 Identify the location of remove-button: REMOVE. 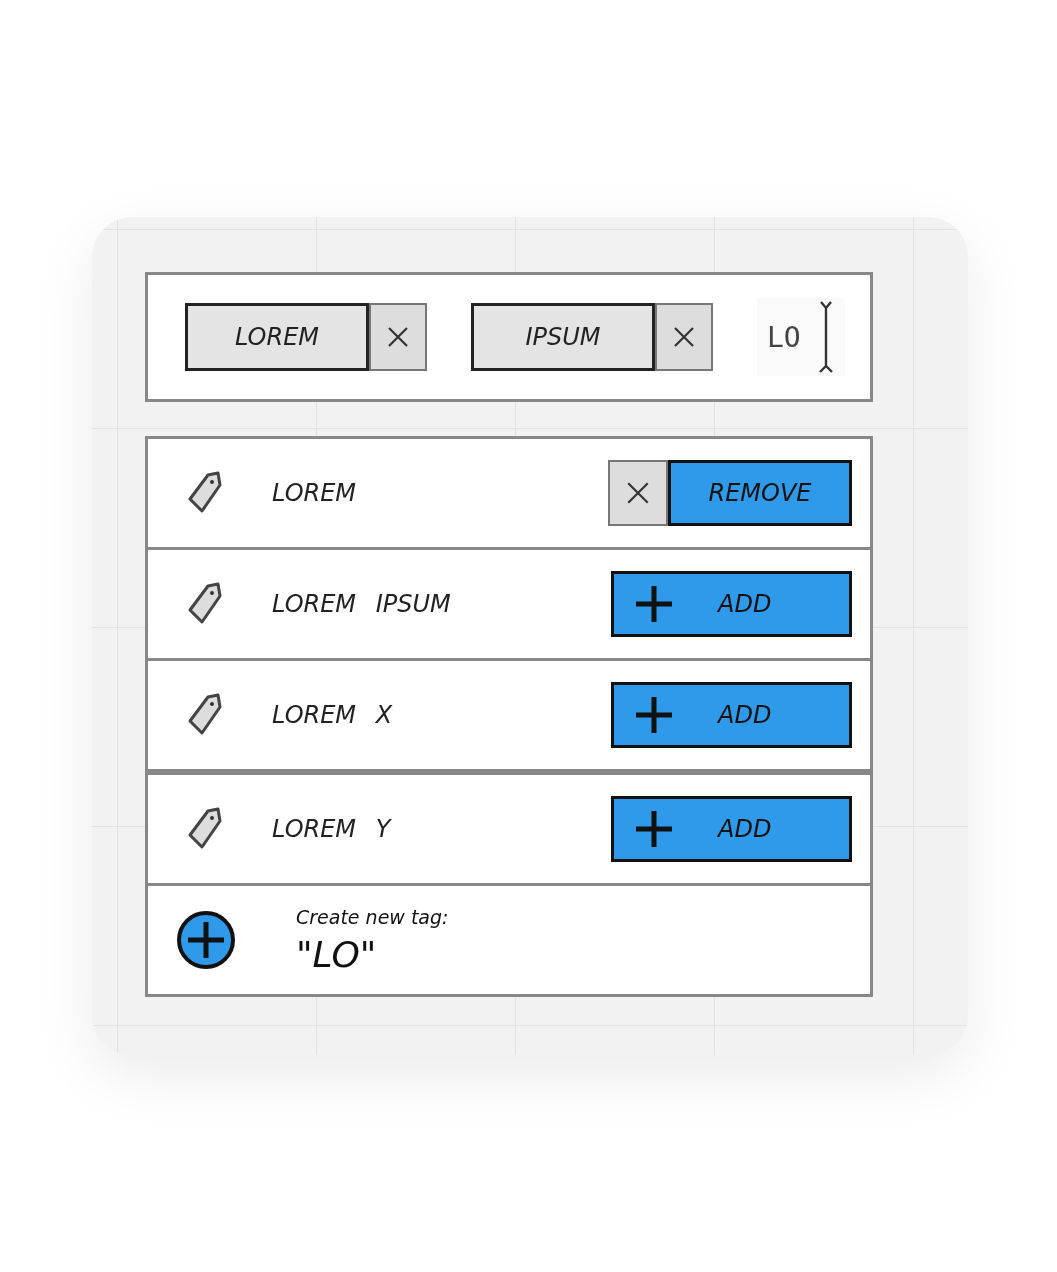
(760, 493).